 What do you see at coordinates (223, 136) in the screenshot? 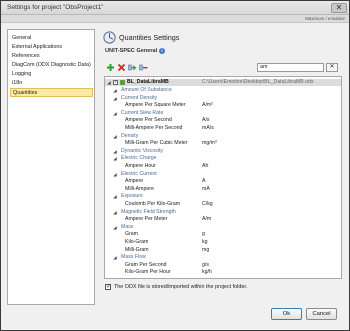
I see `tree-category-row: ◢ Density` at bounding box center [223, 136].